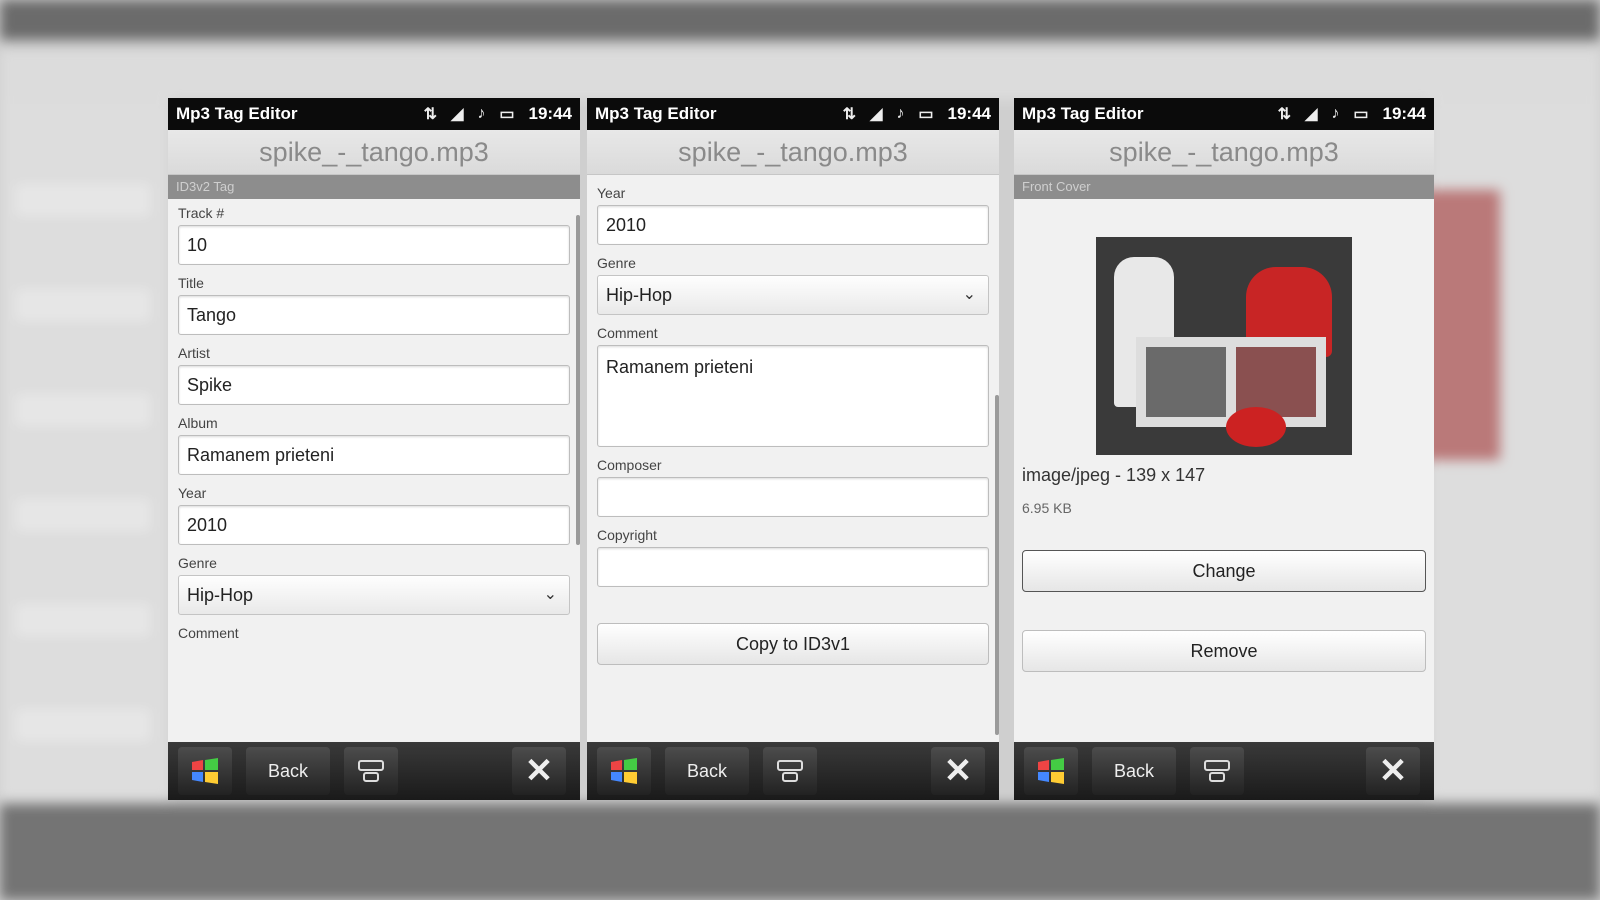  Describe the element at coordinates (627, 535) in the screenshot. I see `copyright-label: Copyright` at that location.